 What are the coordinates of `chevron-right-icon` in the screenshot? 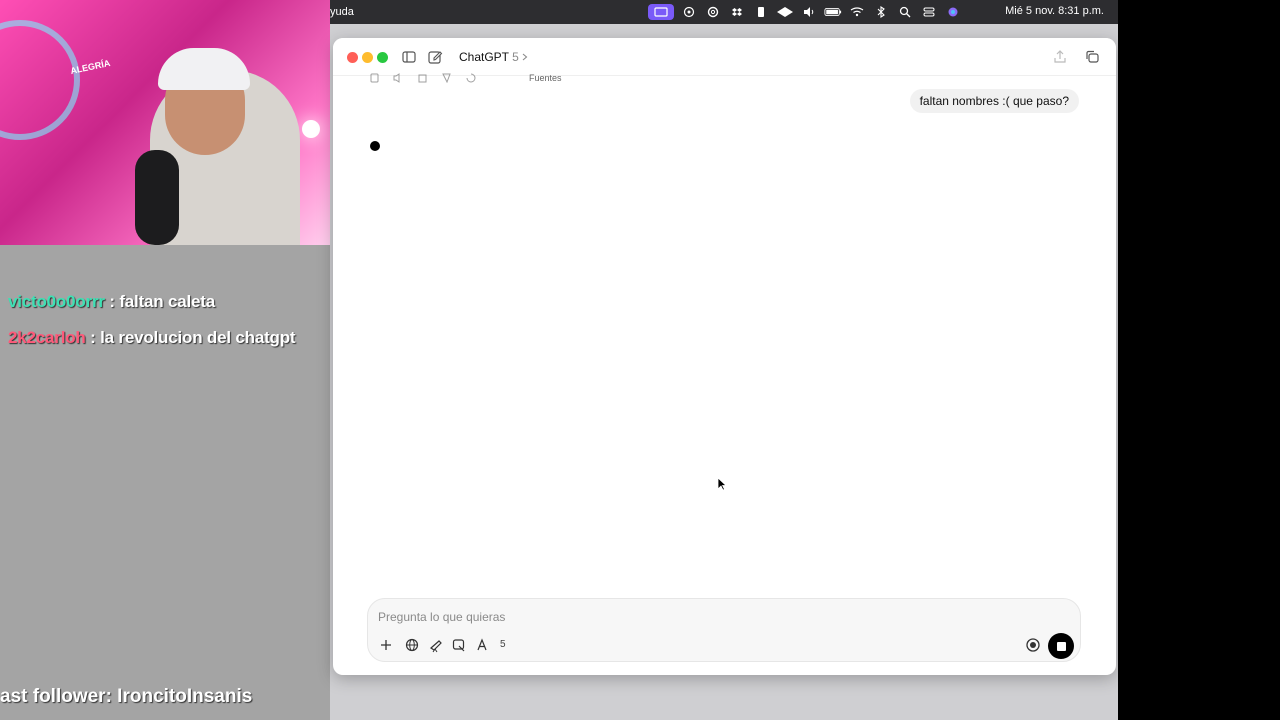 It's located at (525, 57).